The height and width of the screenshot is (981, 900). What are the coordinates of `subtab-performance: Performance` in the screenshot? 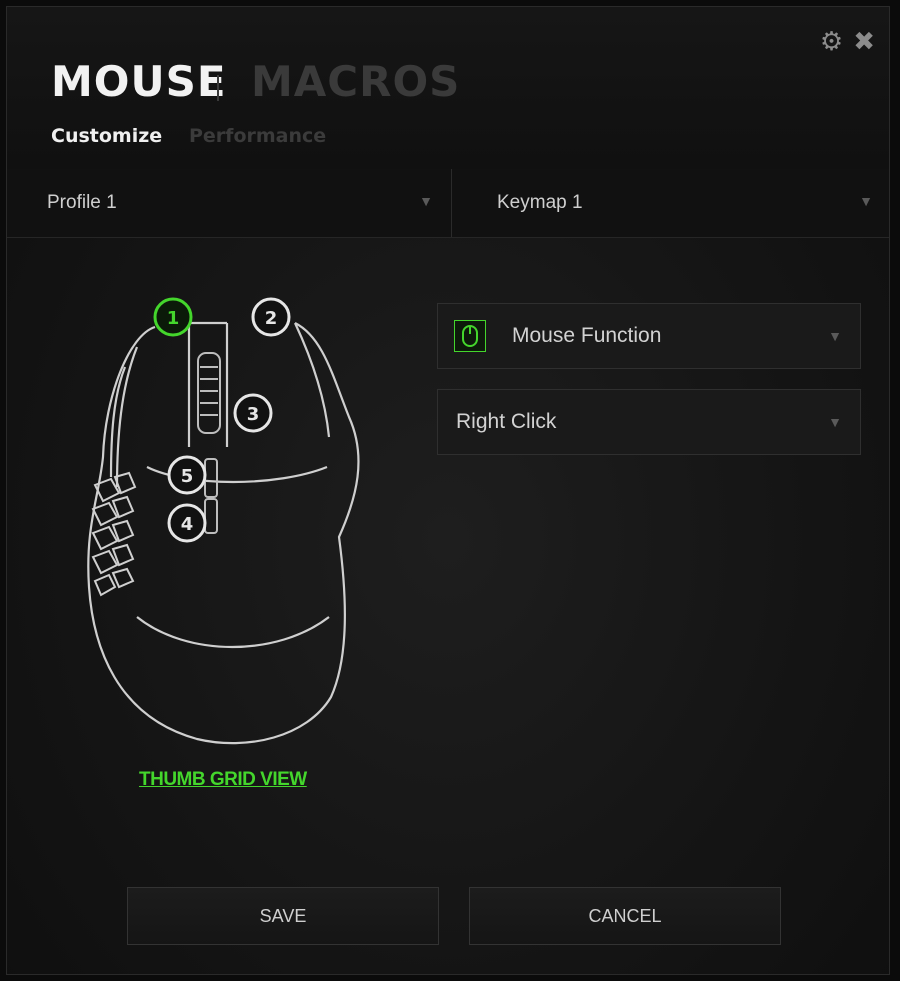 It's located at (257, 136).